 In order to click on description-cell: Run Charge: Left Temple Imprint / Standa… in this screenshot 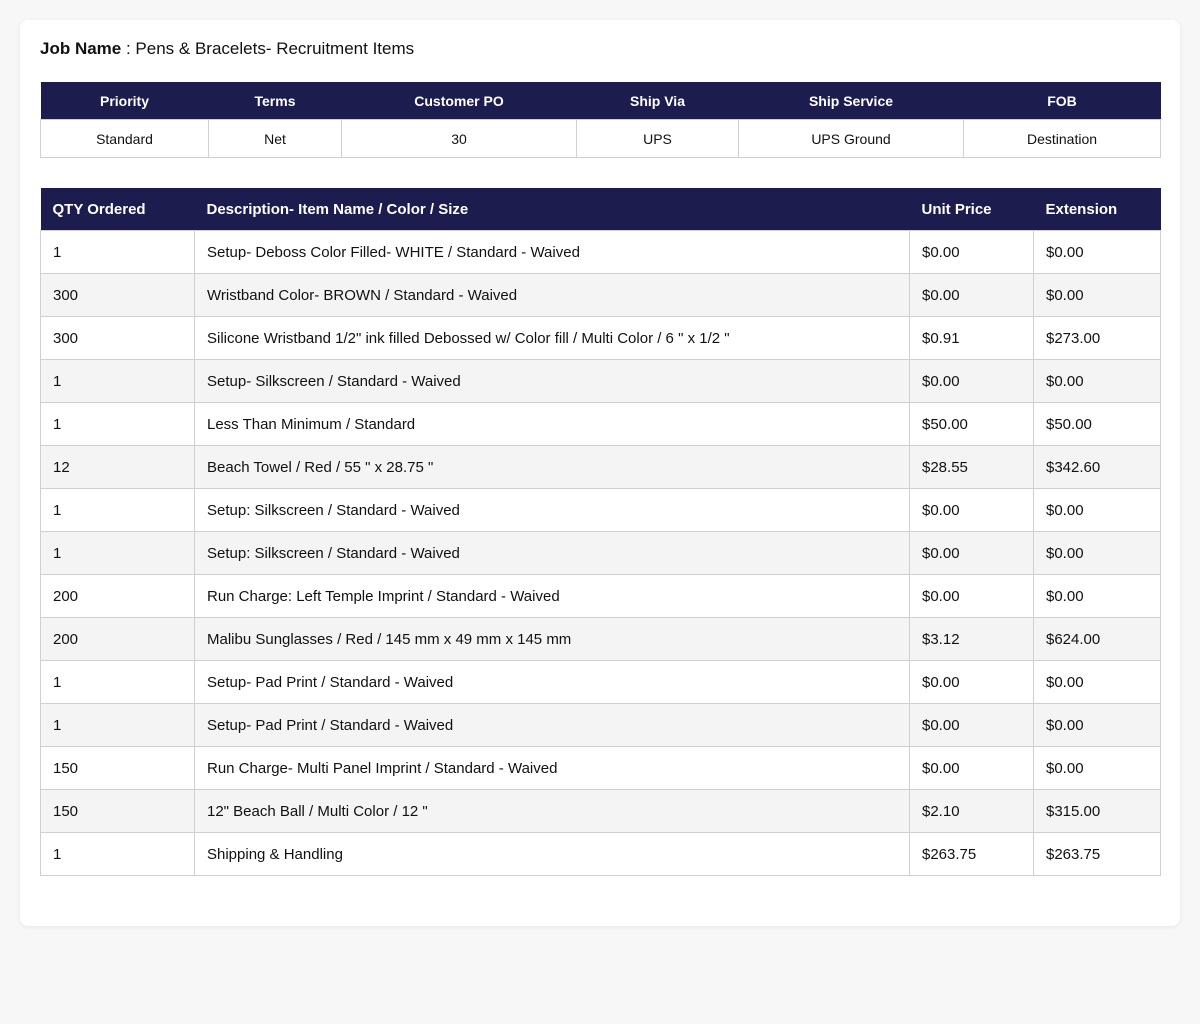, I will do `click(552, 596)`.